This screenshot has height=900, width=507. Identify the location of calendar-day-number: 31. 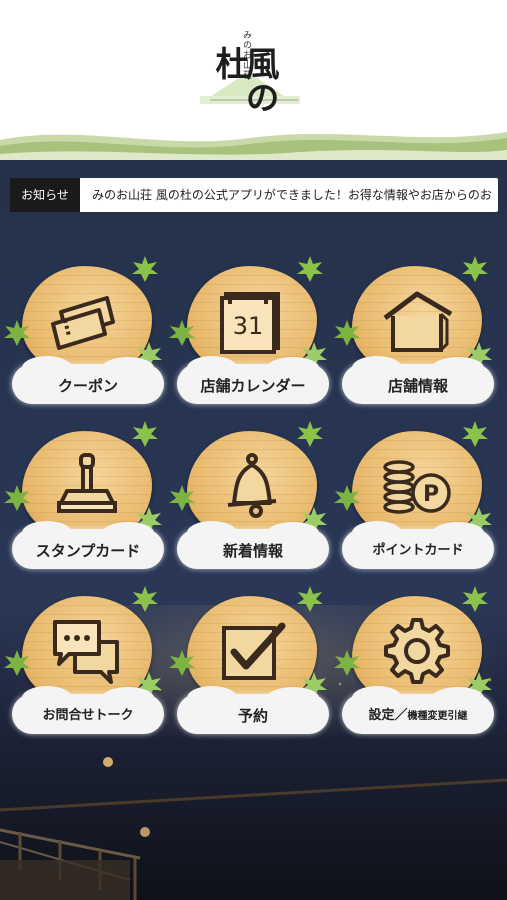
(248, 326).